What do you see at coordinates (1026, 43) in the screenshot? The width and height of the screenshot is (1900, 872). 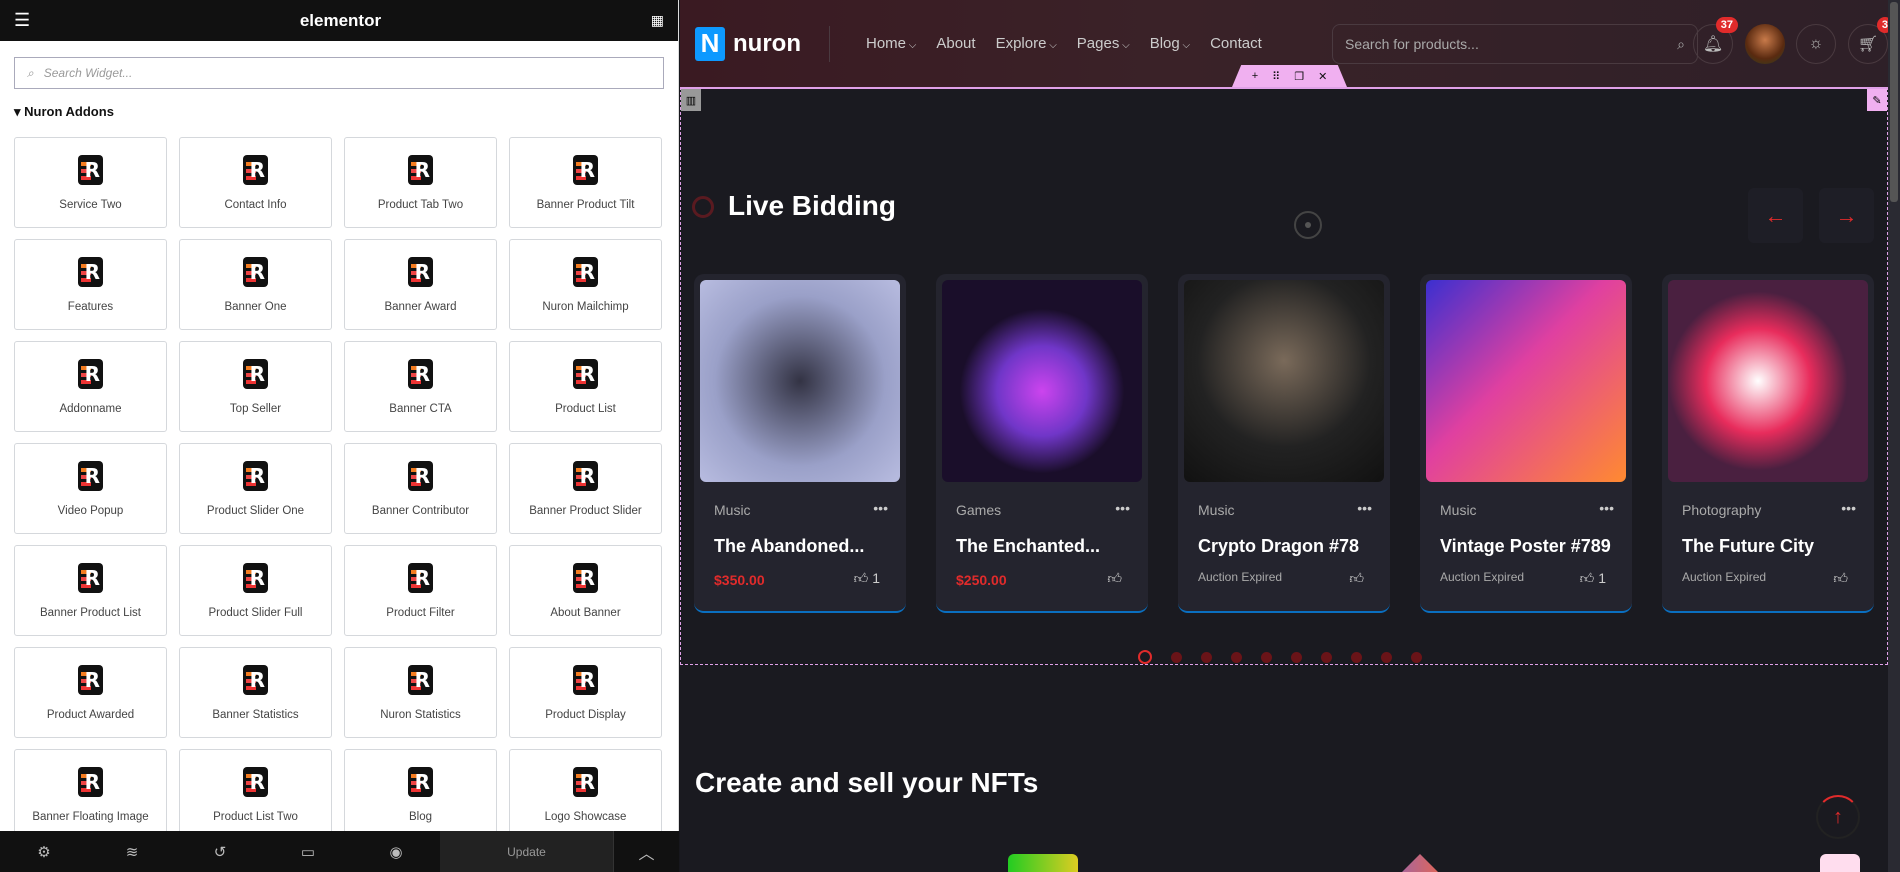 I see `nav-item: Explore ⌵` at bounding box center [1026, 43].